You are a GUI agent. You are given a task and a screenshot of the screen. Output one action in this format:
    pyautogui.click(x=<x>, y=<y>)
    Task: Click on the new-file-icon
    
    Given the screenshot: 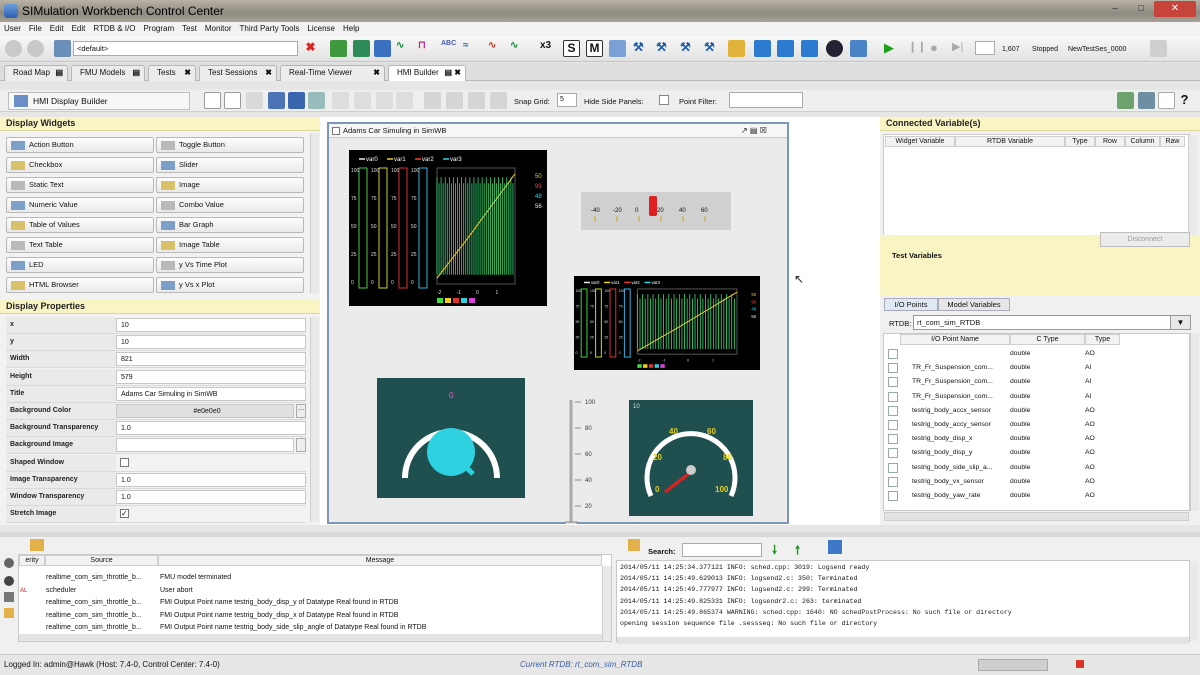 What is the action you would take?
    pyautogui.click(x=232, y=100)
    